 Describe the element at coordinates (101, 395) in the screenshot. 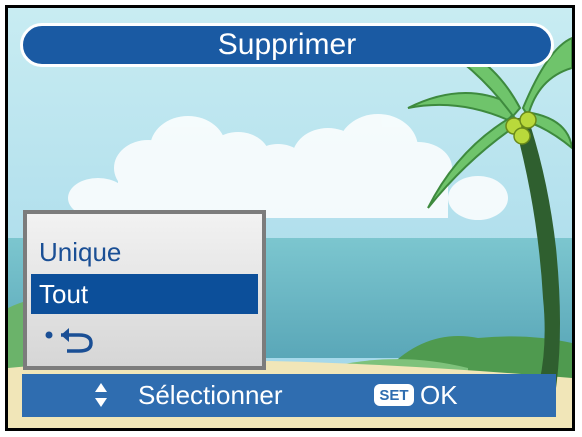

I see `up-down-arrows-icon` at that location.